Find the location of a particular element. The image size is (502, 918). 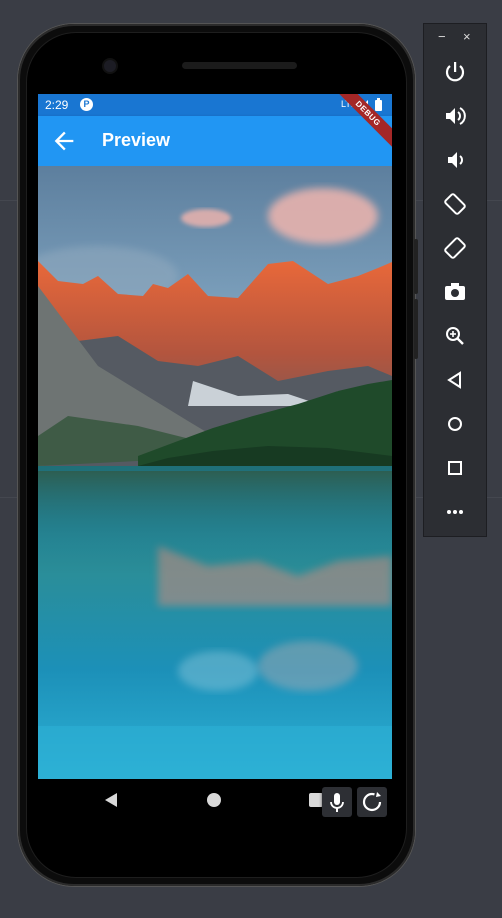

rotate-button is located at coordinates (372, 802).